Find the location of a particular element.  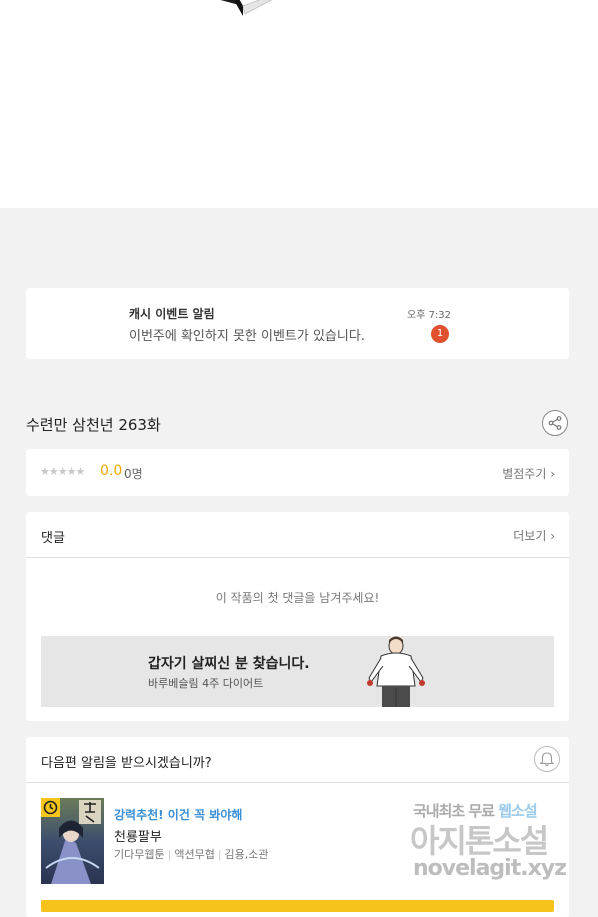

cta-button is located at coordinates (297, 906).